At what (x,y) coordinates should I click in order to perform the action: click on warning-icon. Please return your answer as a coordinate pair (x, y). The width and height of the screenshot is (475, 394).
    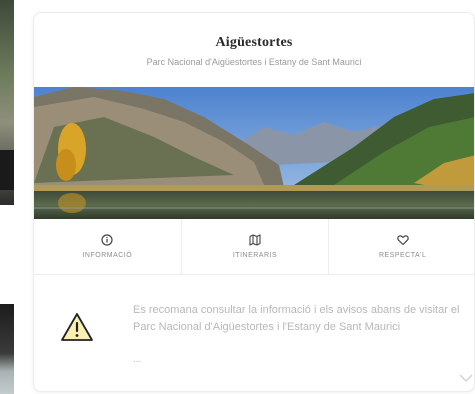
    Looking at the image, I should click on (77, 327).